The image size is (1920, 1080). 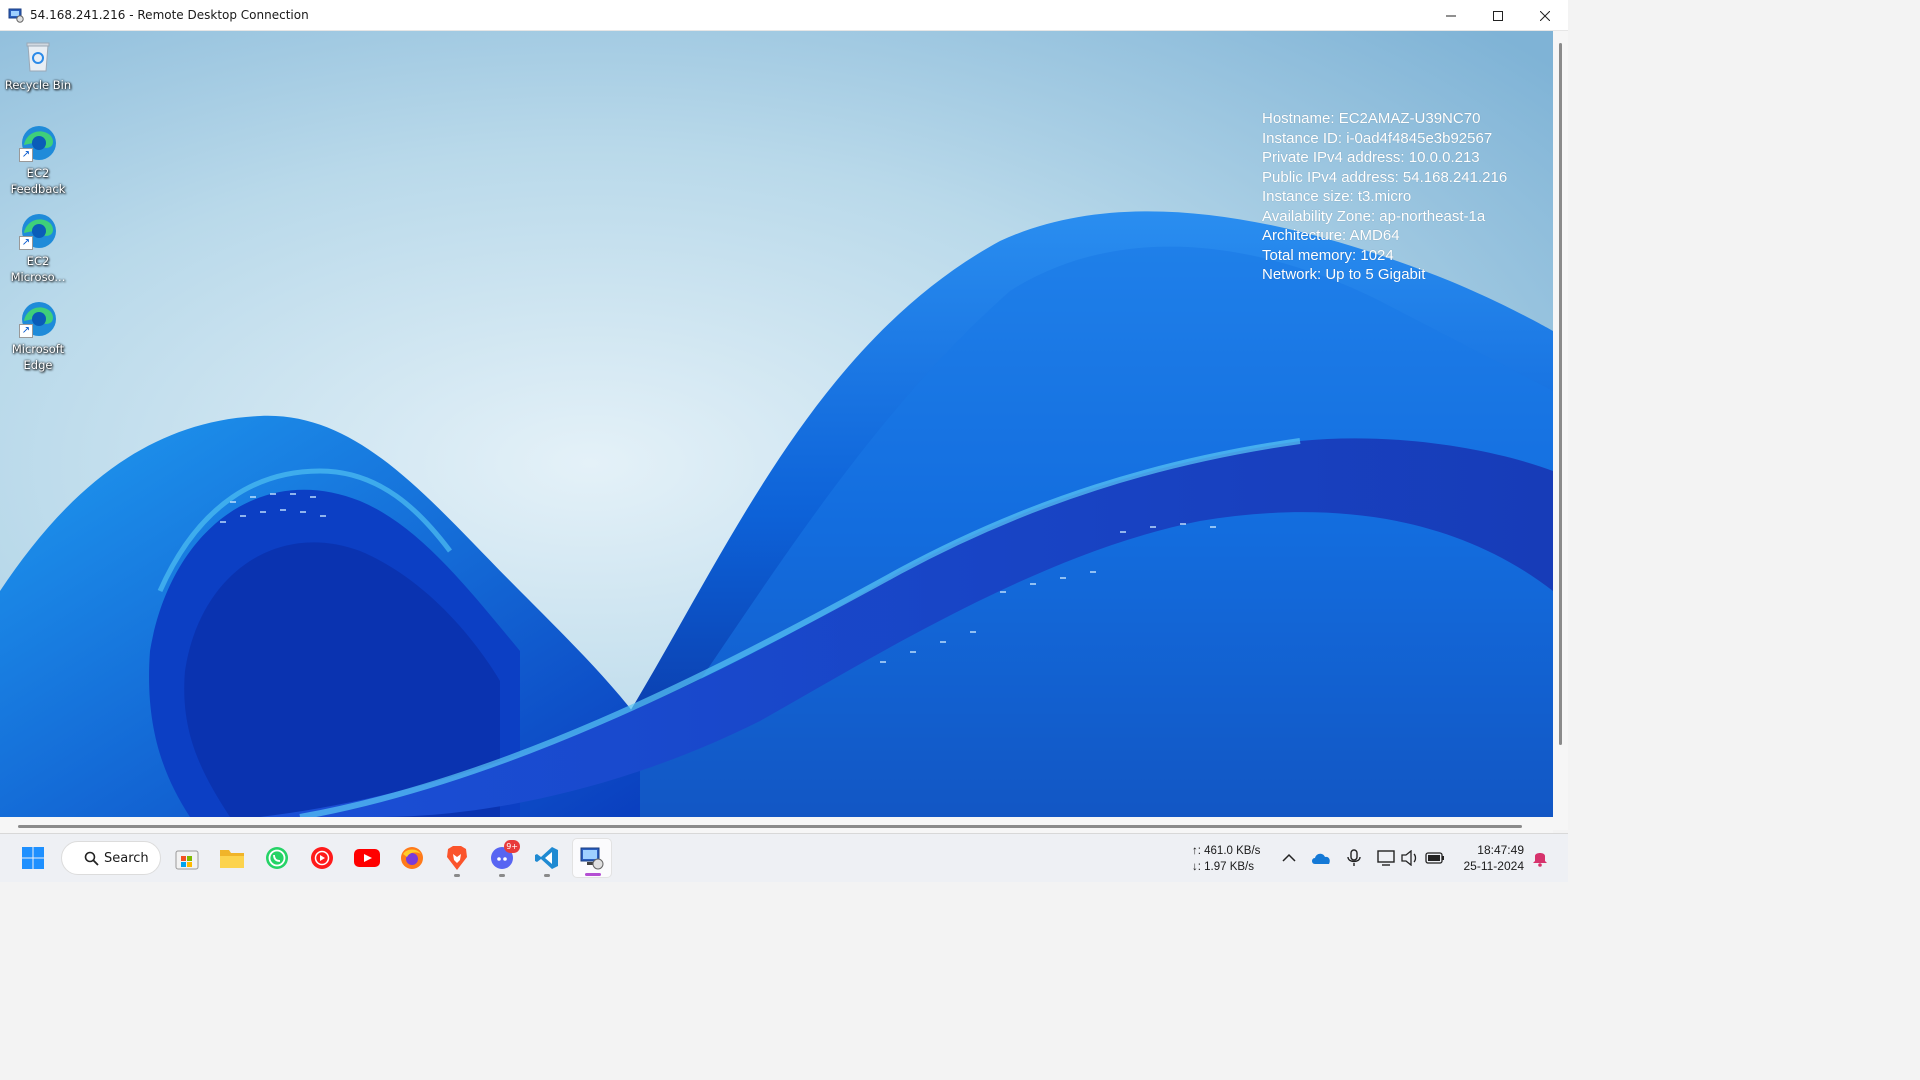 What do you see at coordinates (1500, 850) in the screenshot?
I see `clock-time: 18:47:49` at bounding box center [1500, 850].